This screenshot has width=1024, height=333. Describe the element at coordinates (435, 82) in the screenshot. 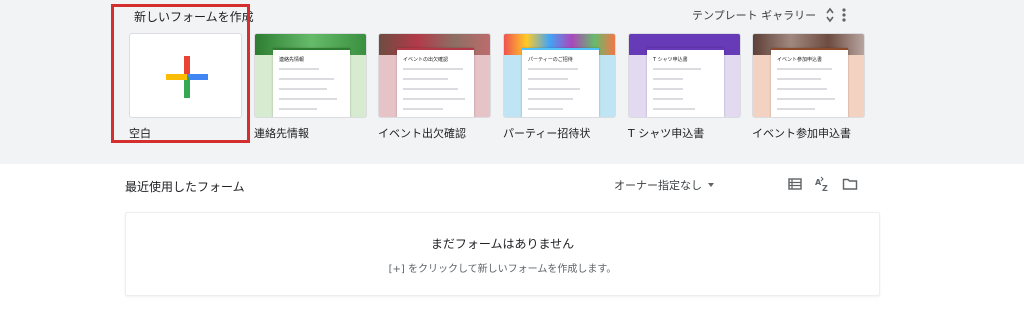

I see `thumbnail-sheet: イベントの出欠確認` at that location.